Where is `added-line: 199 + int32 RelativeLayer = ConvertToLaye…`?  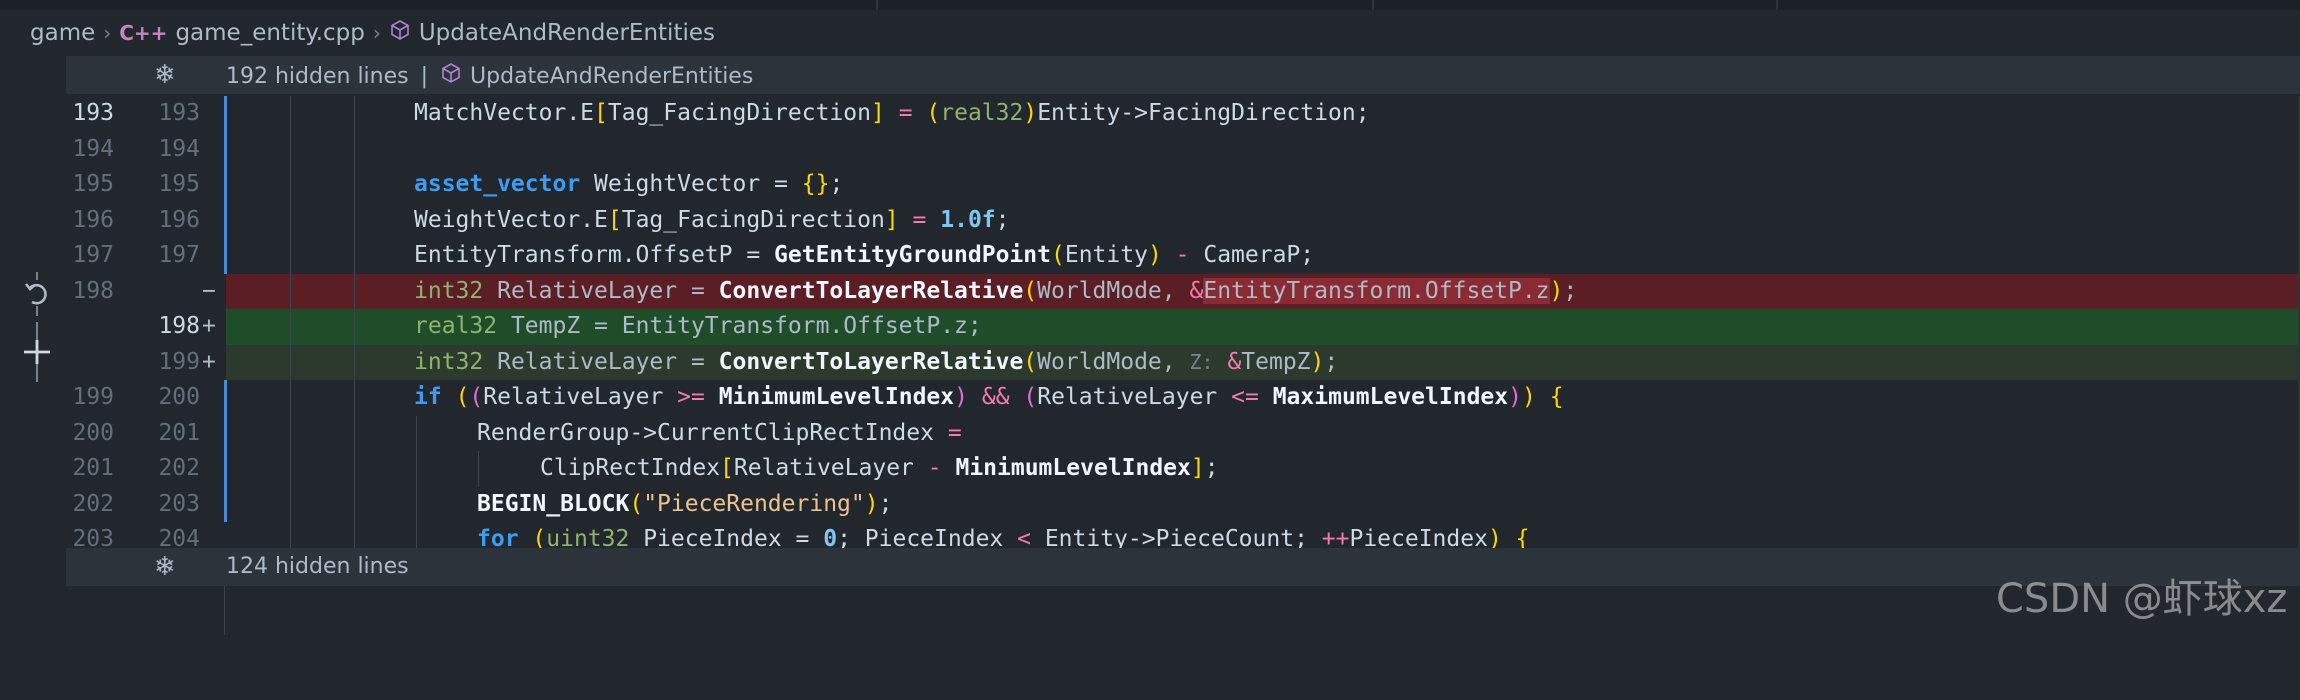
added-line: 199 + int32 RelativeLayer = ConvertToLaye… is located at coordinates (1183, 362).